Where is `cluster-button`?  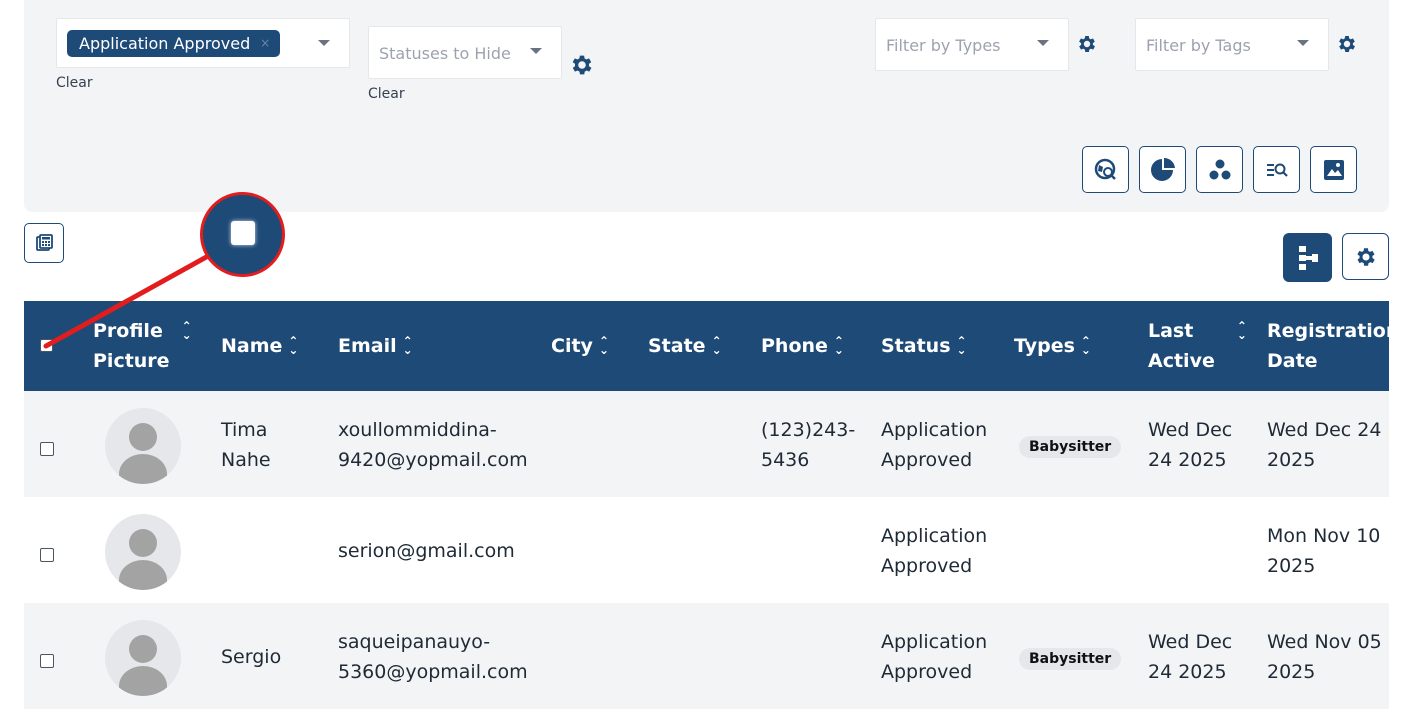 cluster-button is located at coordinates (1219, 169).